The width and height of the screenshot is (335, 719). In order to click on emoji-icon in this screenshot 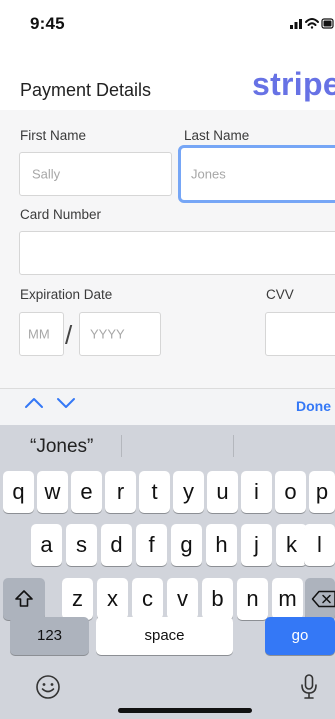, I will do `click(48, 689)`.